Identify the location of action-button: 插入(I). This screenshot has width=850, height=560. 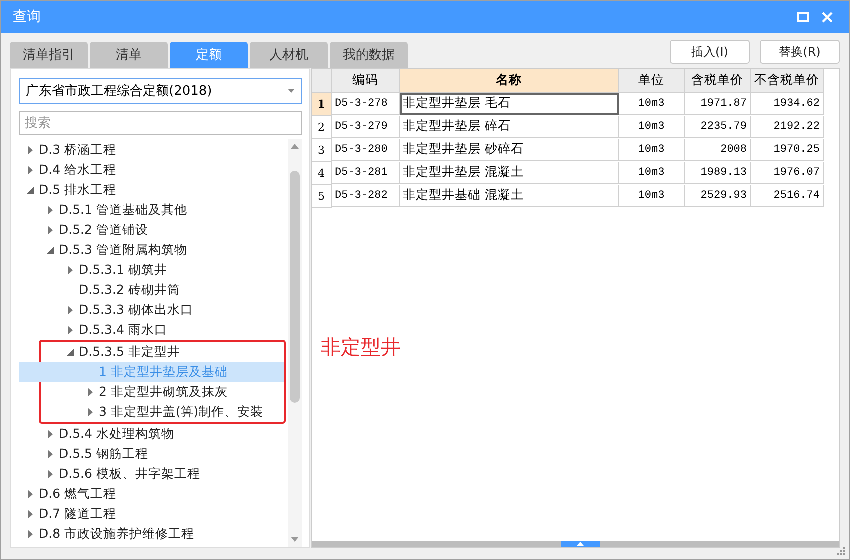
(710, 52).